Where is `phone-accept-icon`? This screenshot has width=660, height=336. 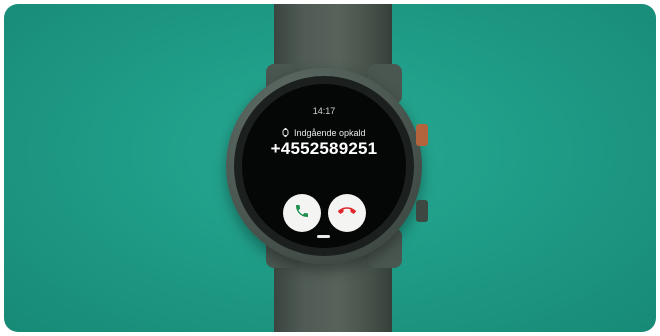 phone-accept-icon is located at coordinates (302, 213).